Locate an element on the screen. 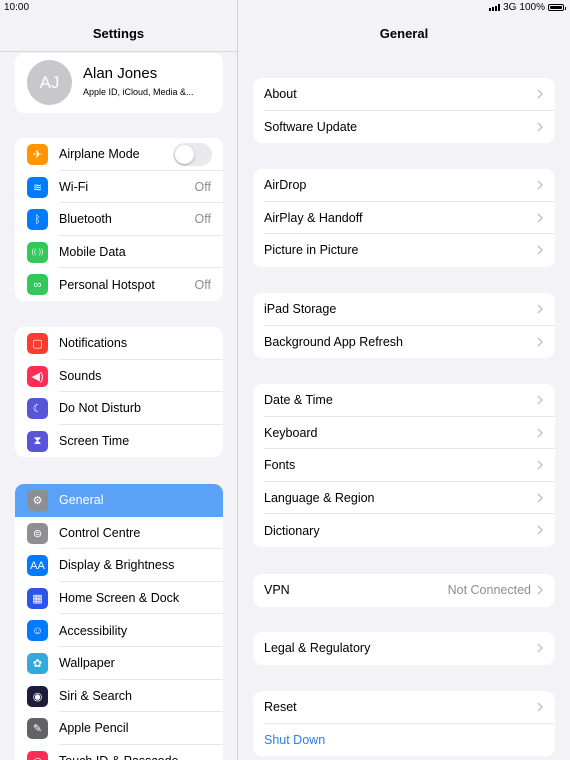 This screenshot has width=570, height=760. siri-icon: ◉ is located at coordinates (37, 696).